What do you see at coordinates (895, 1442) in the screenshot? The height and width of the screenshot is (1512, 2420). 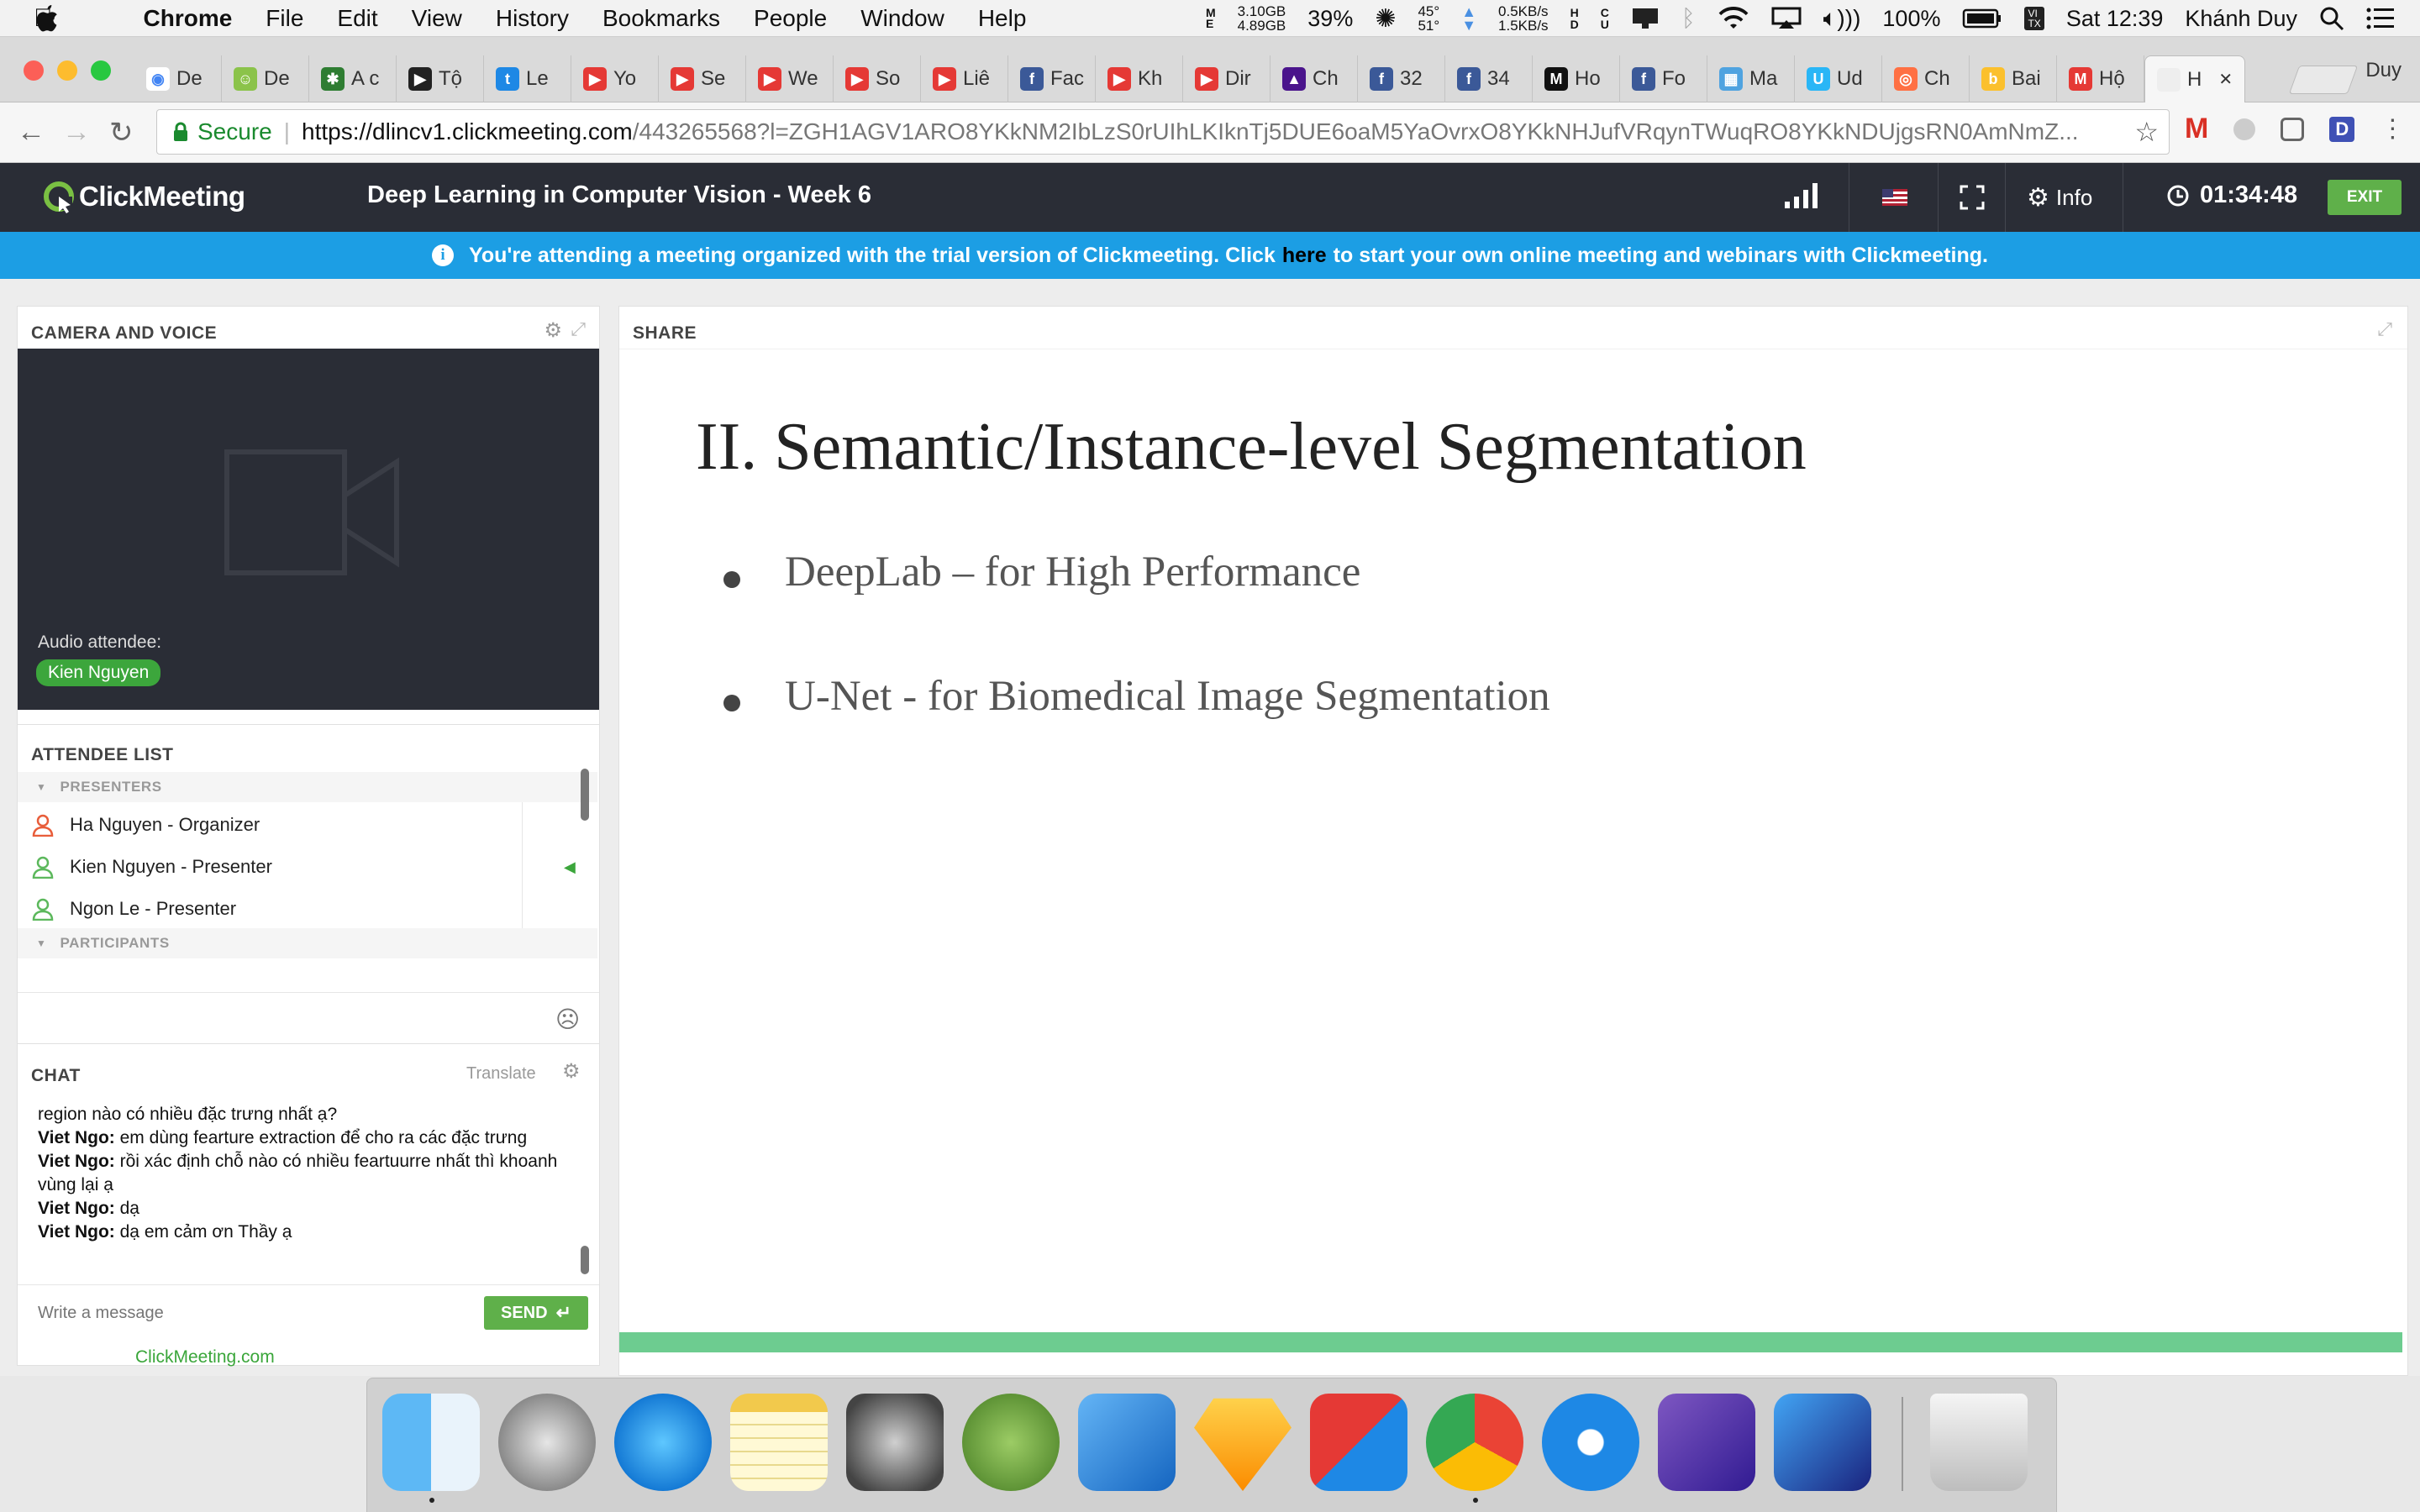 I see `system-preferences-icon` at bounding box center [895, 1442].